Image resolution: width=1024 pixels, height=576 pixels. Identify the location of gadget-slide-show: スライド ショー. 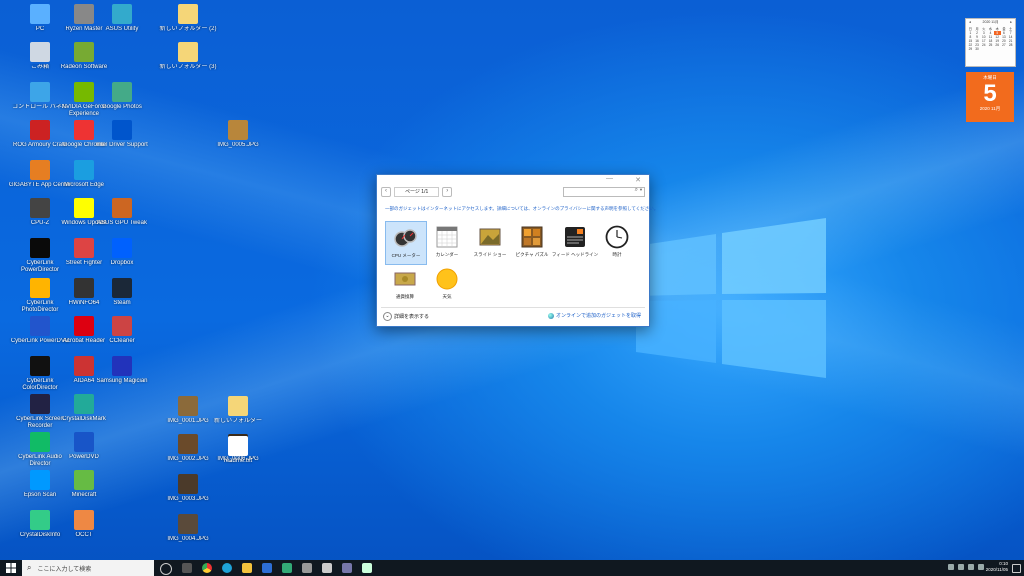
(490, 242).